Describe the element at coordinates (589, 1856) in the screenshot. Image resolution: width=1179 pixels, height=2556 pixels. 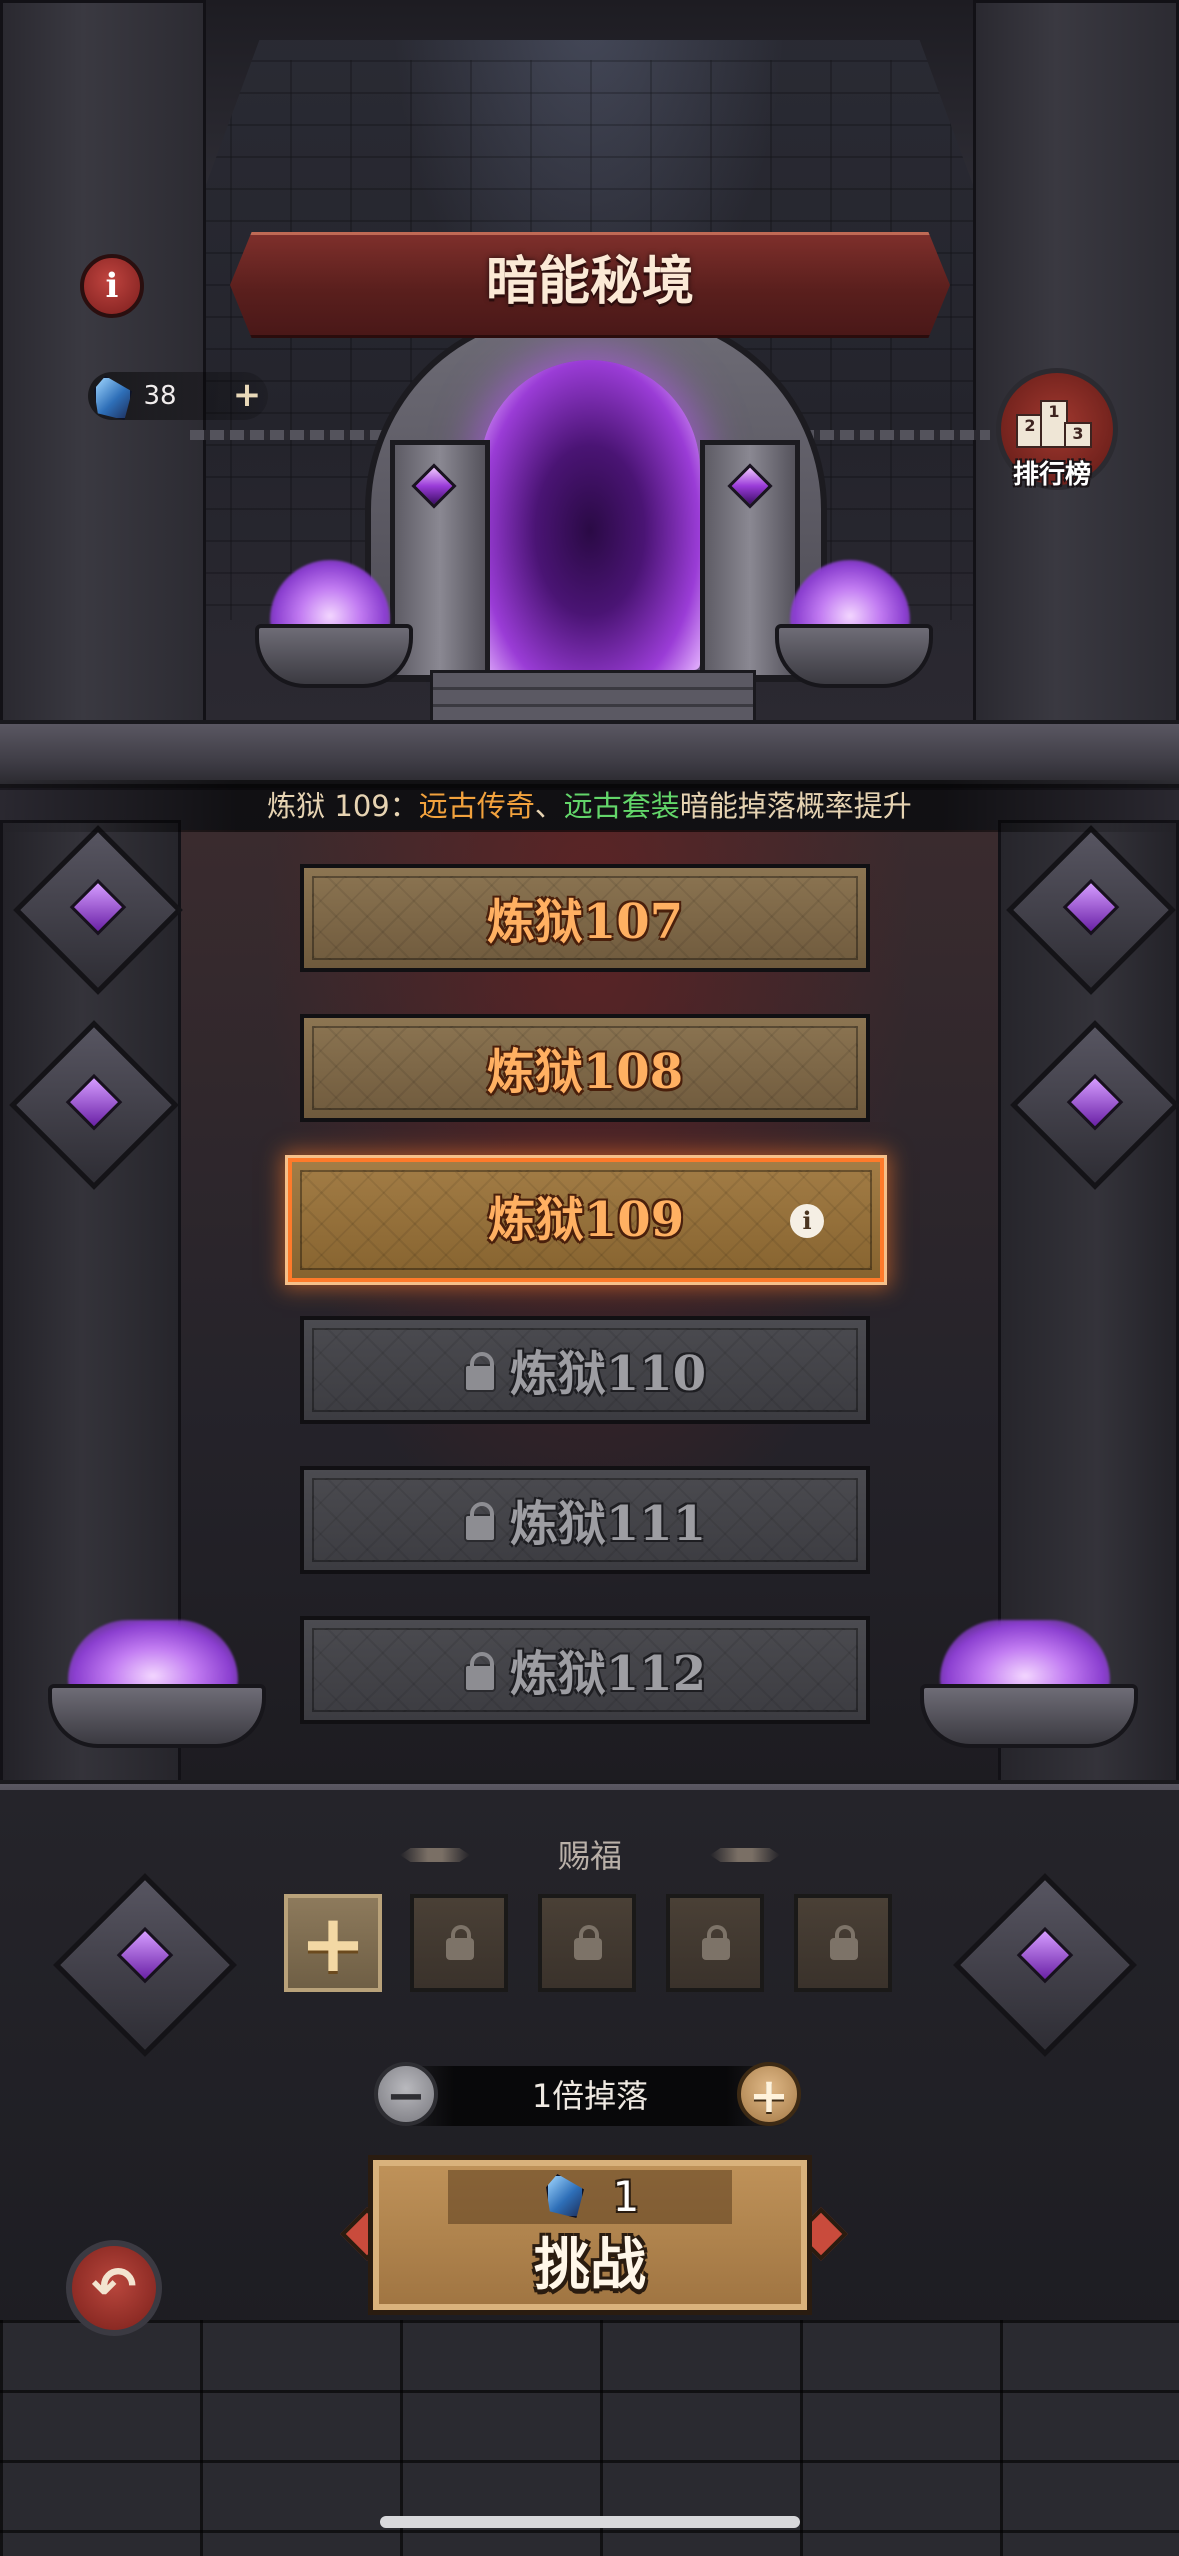
I see `blessing-title: 赐福` at that location.